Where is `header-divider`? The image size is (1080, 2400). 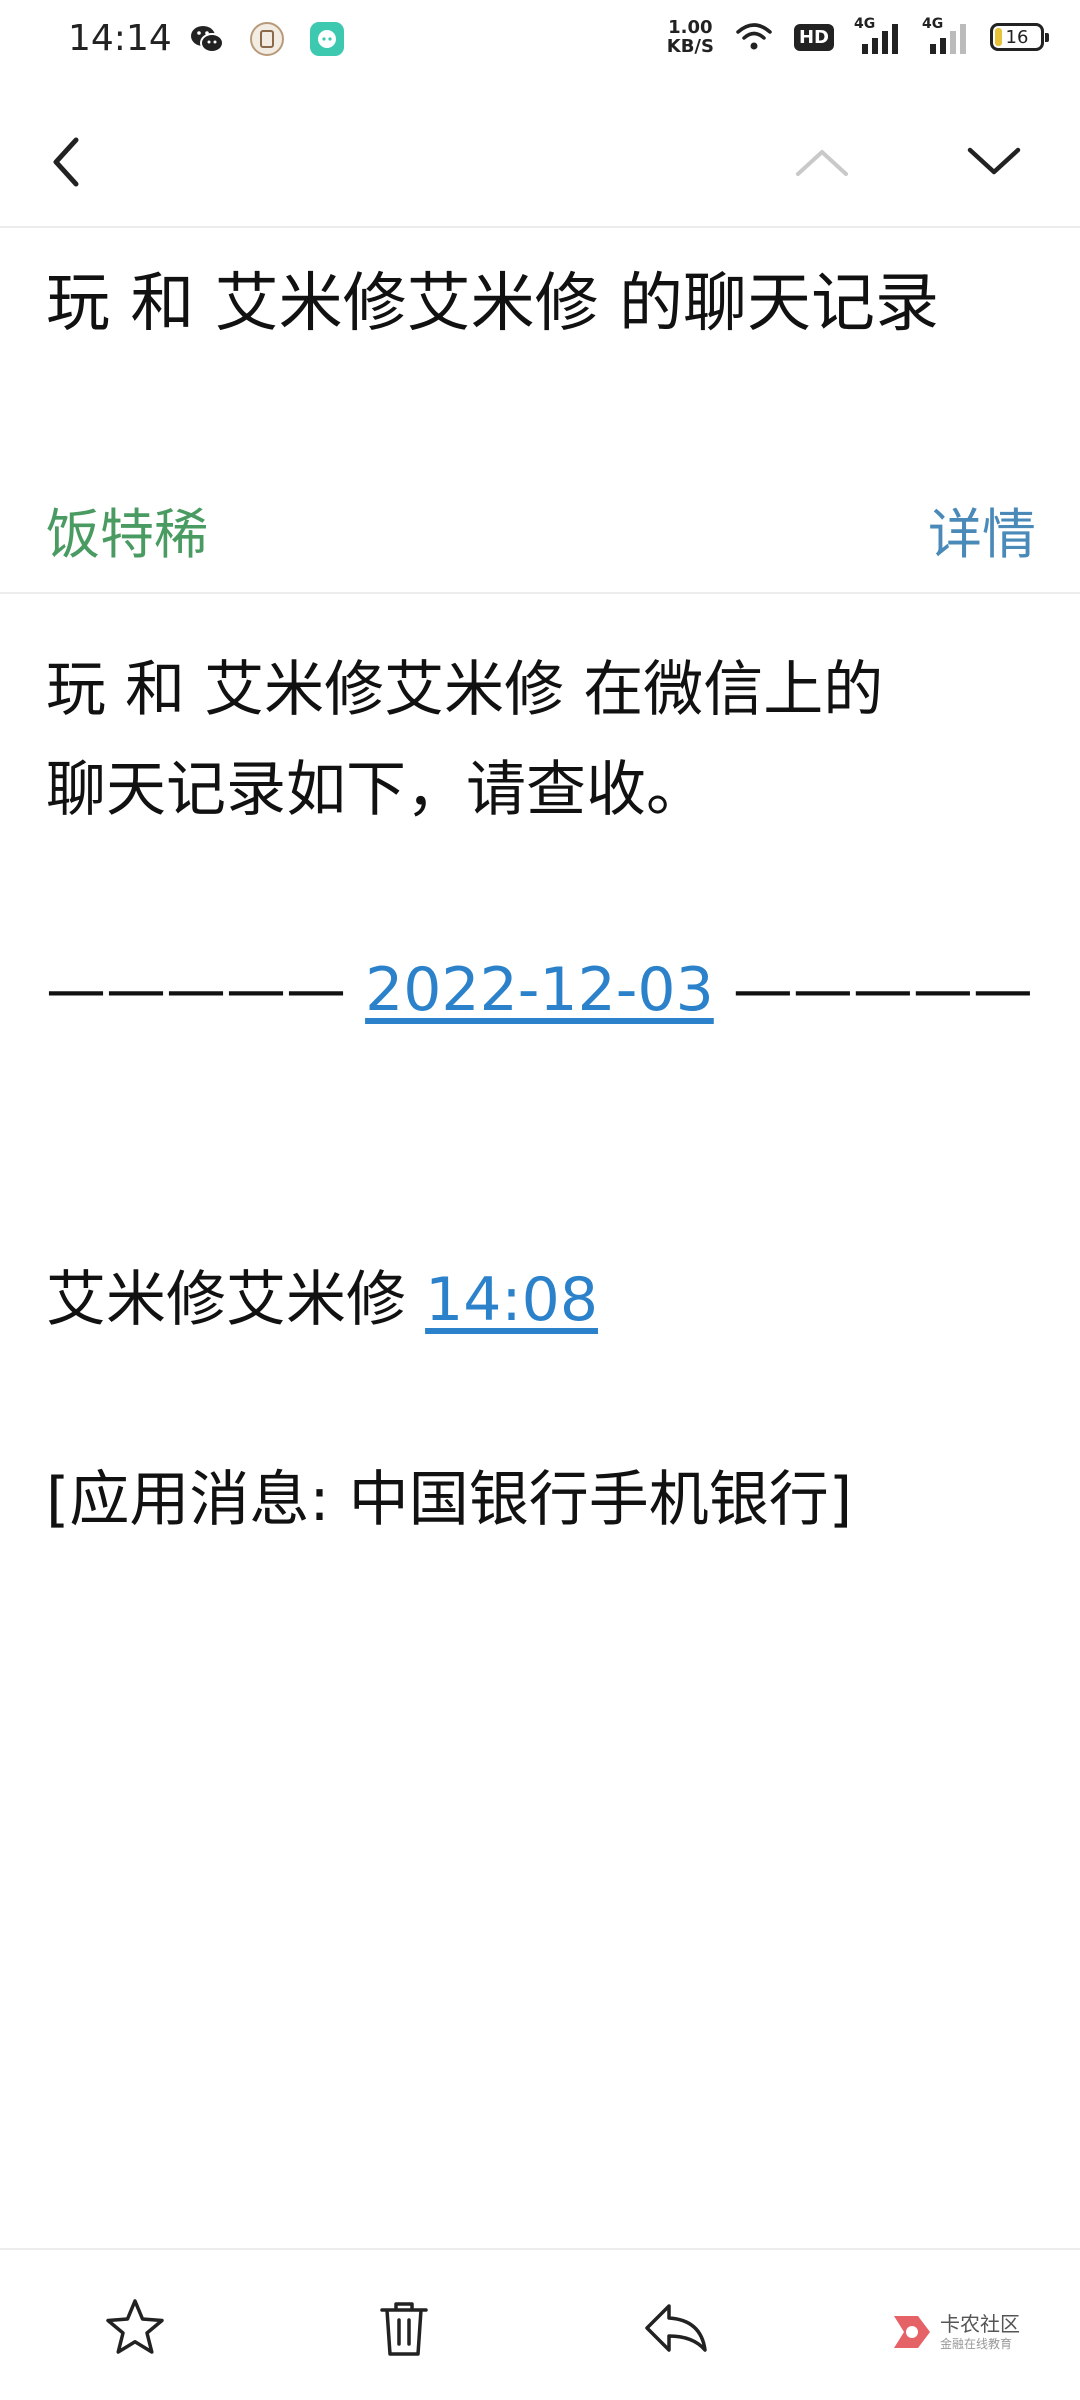
header-divider is located at coordinates (540, 593).